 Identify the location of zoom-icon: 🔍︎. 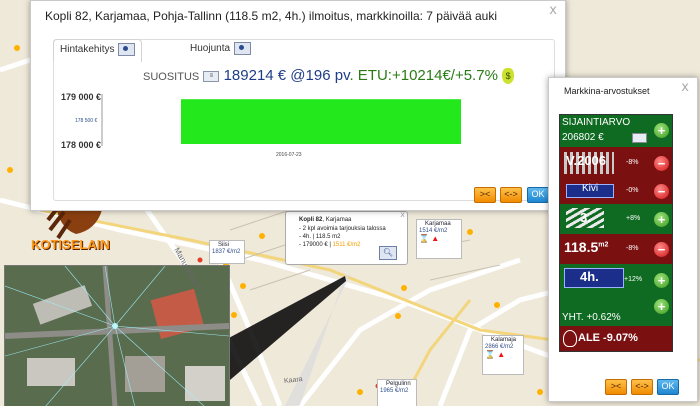
(388, 253).